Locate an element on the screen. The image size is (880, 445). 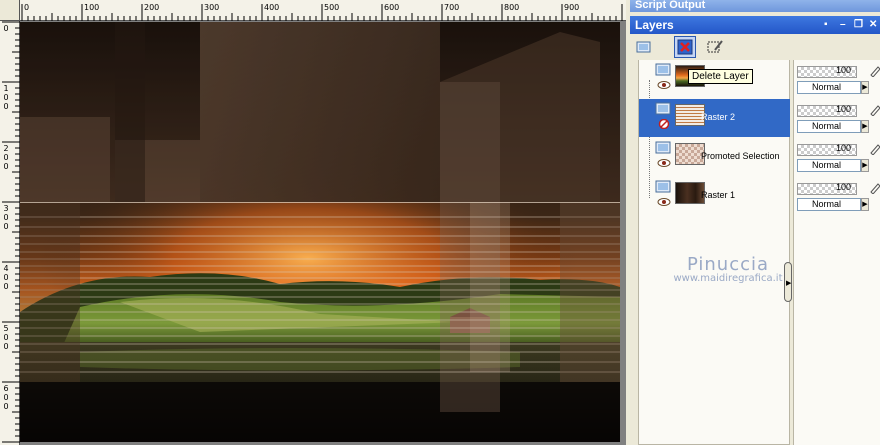
panel-splitter: ▶ is located at coordinates (788, 282).